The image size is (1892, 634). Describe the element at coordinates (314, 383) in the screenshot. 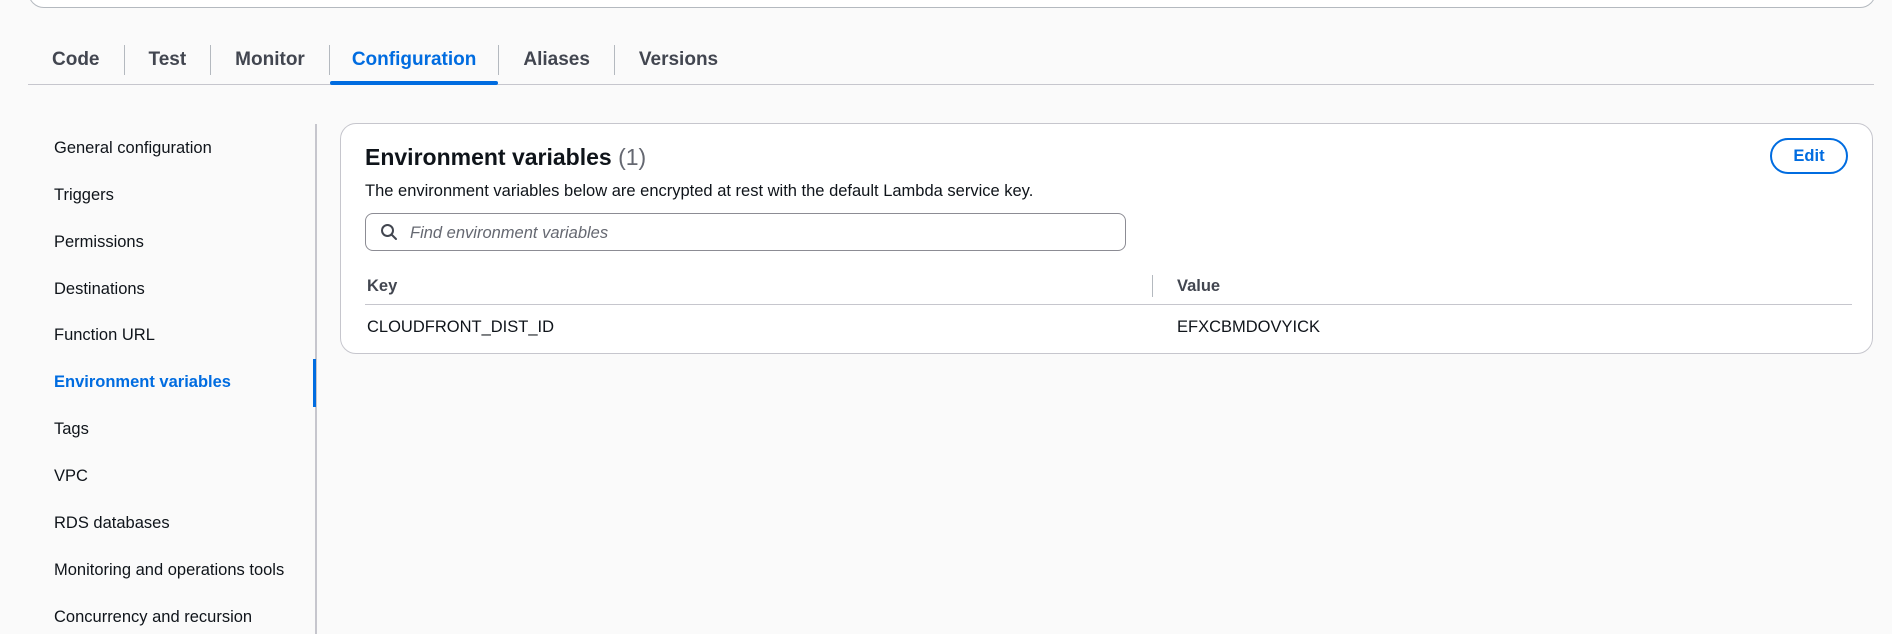

I see `active-nav-indicator` at that location.